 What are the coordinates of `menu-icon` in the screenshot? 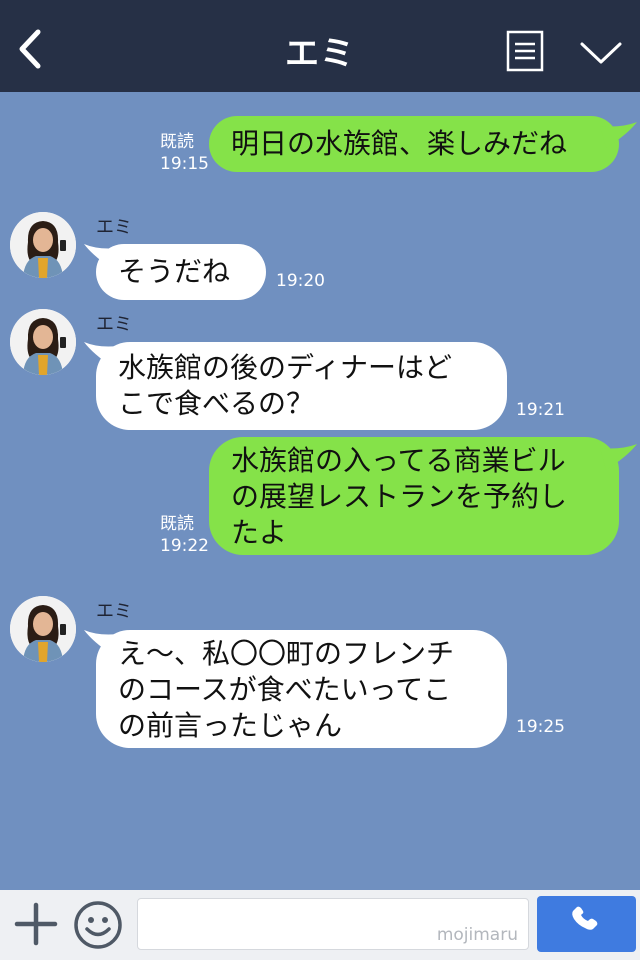 It's located at (525, 51).